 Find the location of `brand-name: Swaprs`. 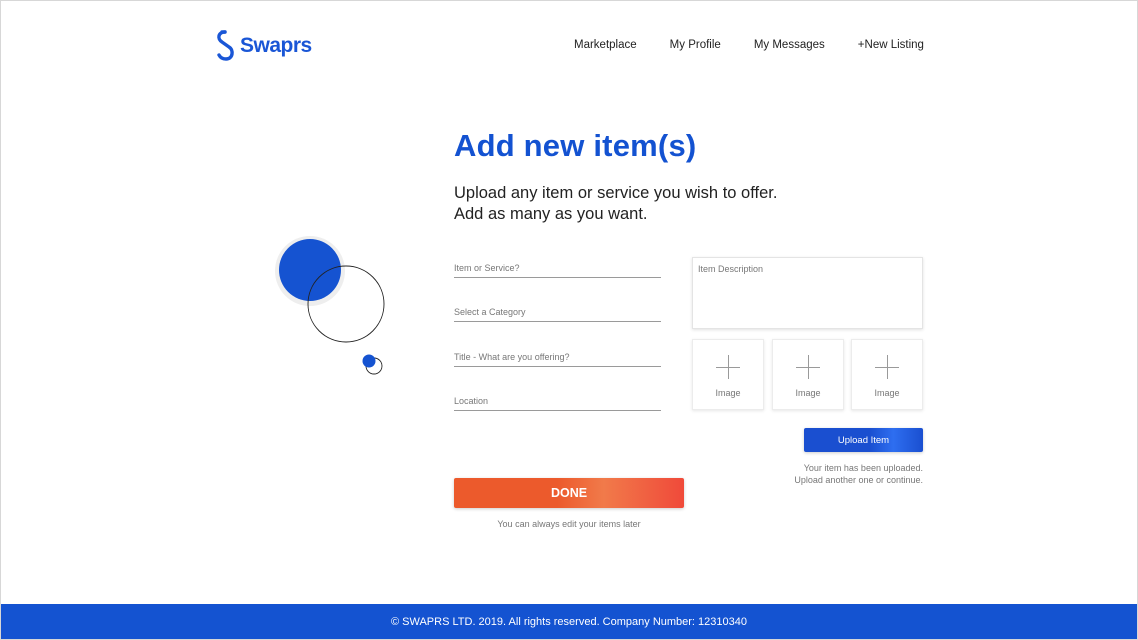

brand-name: Swaprs is located at coordinates (276, 45).